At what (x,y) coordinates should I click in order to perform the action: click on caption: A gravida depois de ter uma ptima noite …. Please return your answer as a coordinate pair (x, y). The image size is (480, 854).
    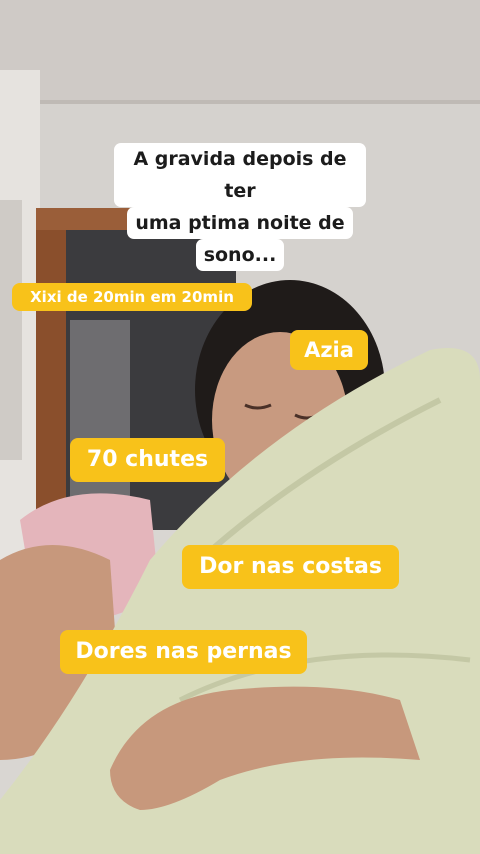
    Looking at the image, I should click on (240, 207).